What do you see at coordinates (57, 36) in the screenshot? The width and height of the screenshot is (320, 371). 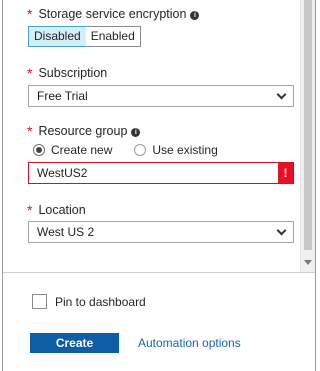 I see `encryption-disabled-option: Disabled` at bounding box center [57, 36].